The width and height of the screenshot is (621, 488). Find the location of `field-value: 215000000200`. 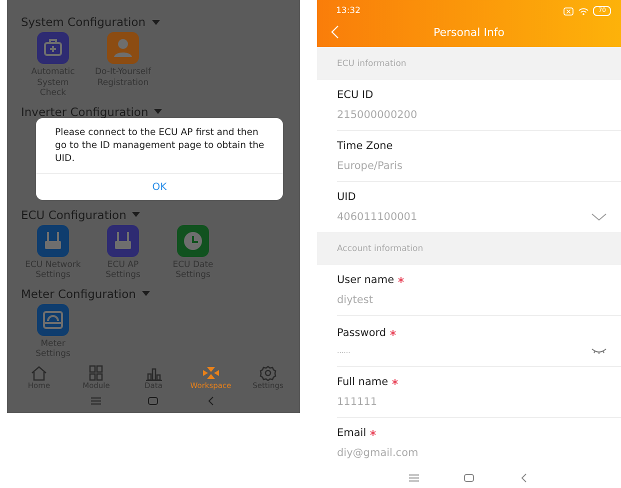

field-value: 215000000200 is located at coordinates (377, 115).